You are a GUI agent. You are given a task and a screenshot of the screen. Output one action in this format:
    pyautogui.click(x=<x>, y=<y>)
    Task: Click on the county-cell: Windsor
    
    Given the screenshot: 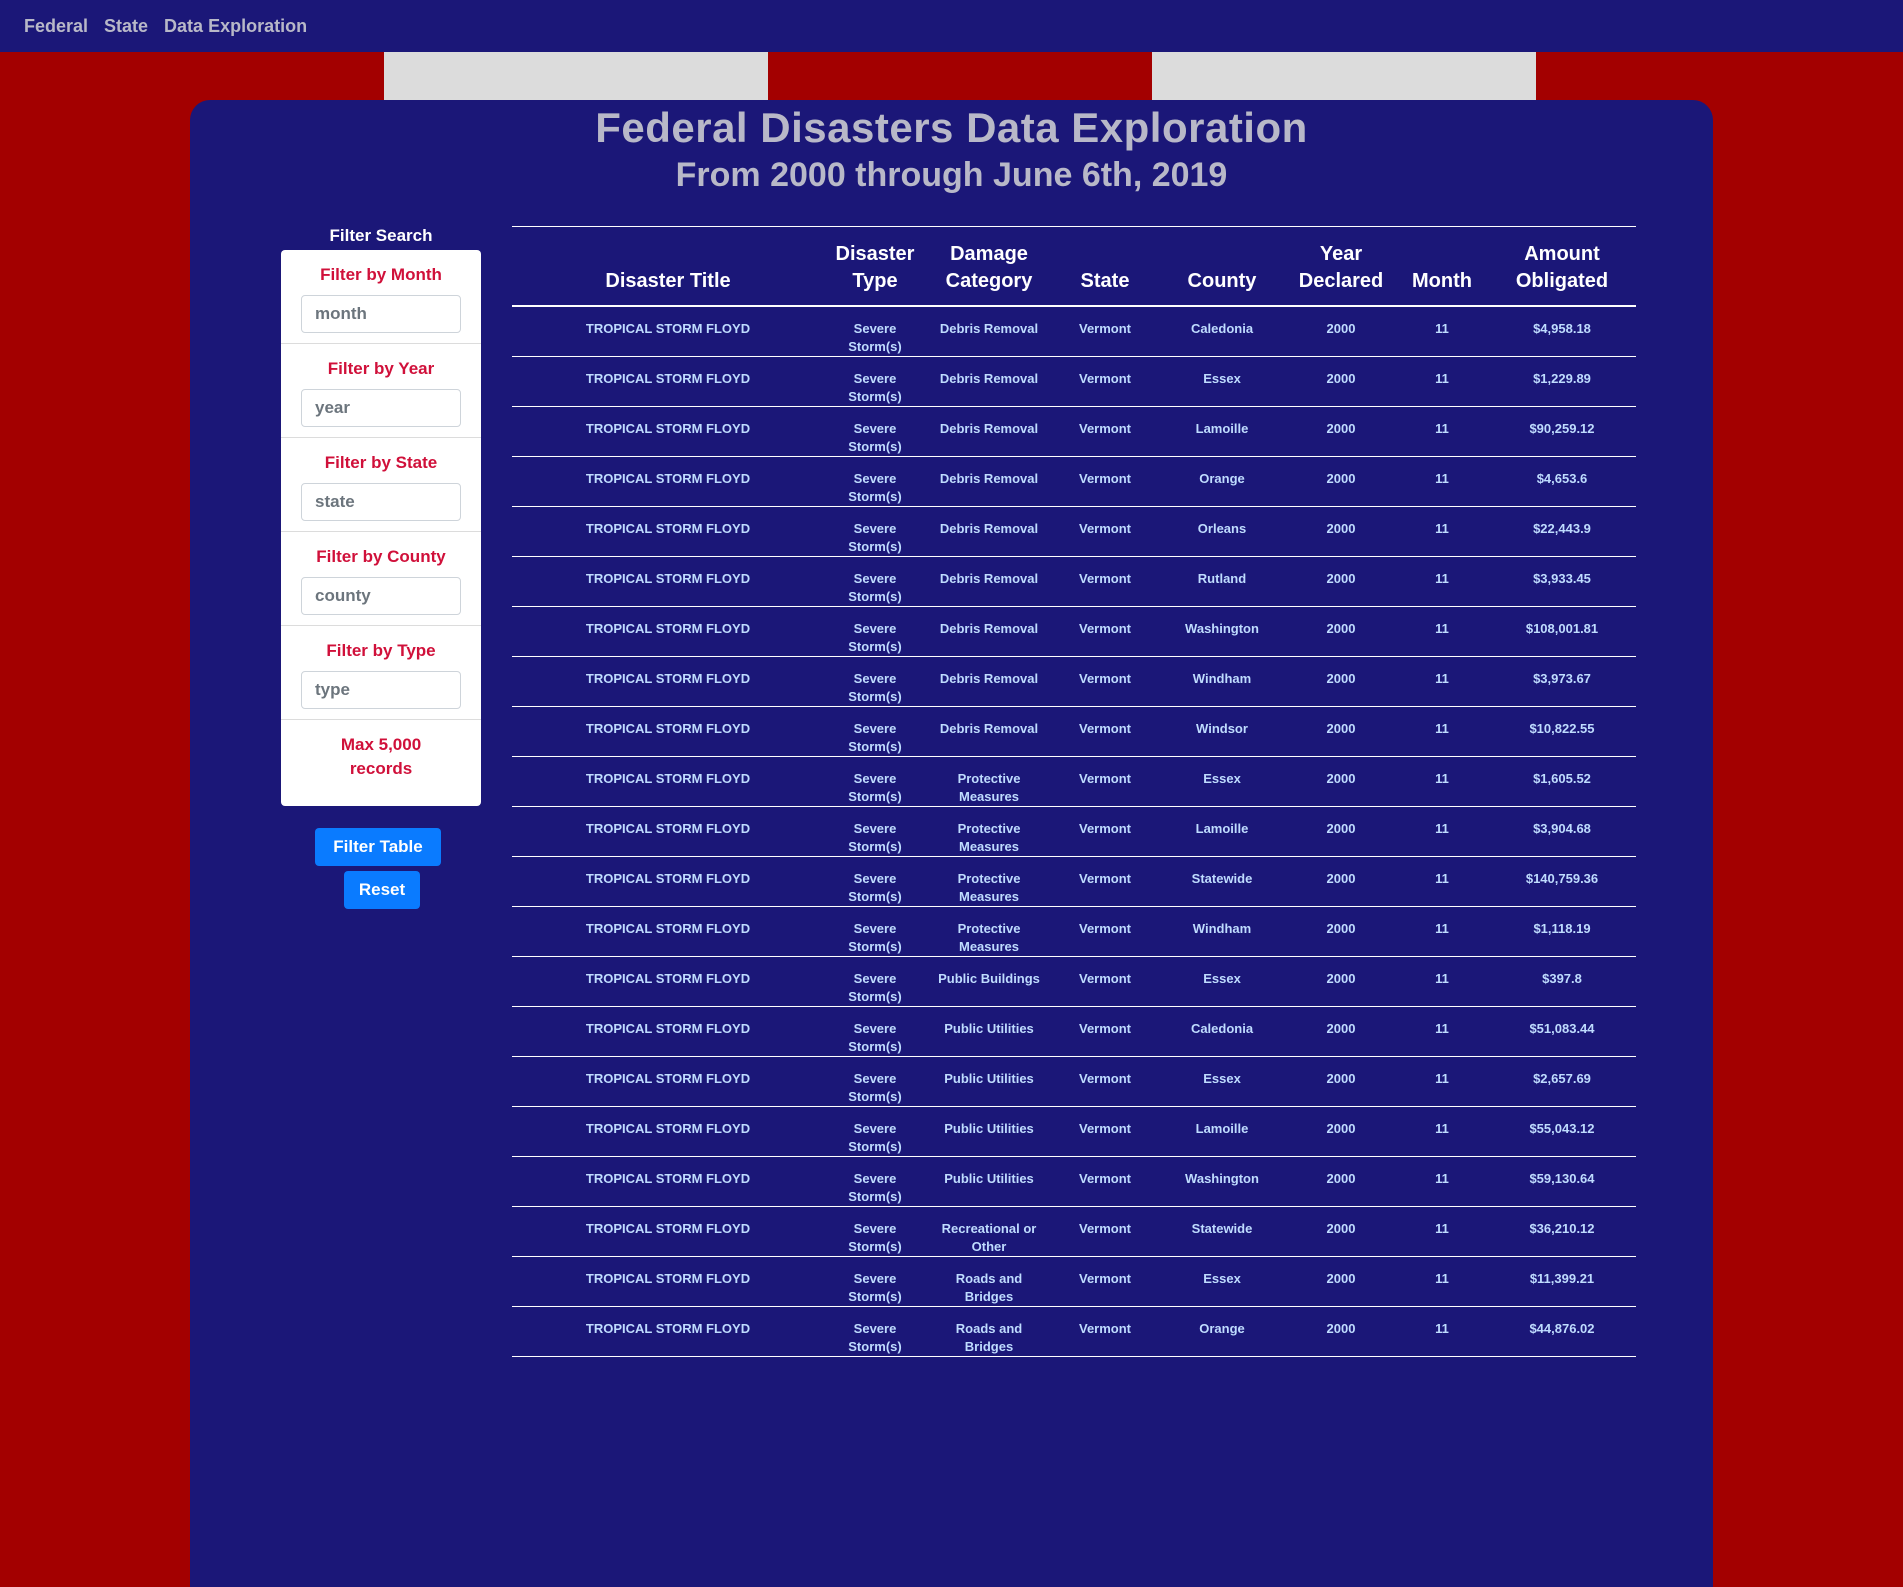 What is the action you would take?
    pyautogui.click(x=1222, y=731)
    